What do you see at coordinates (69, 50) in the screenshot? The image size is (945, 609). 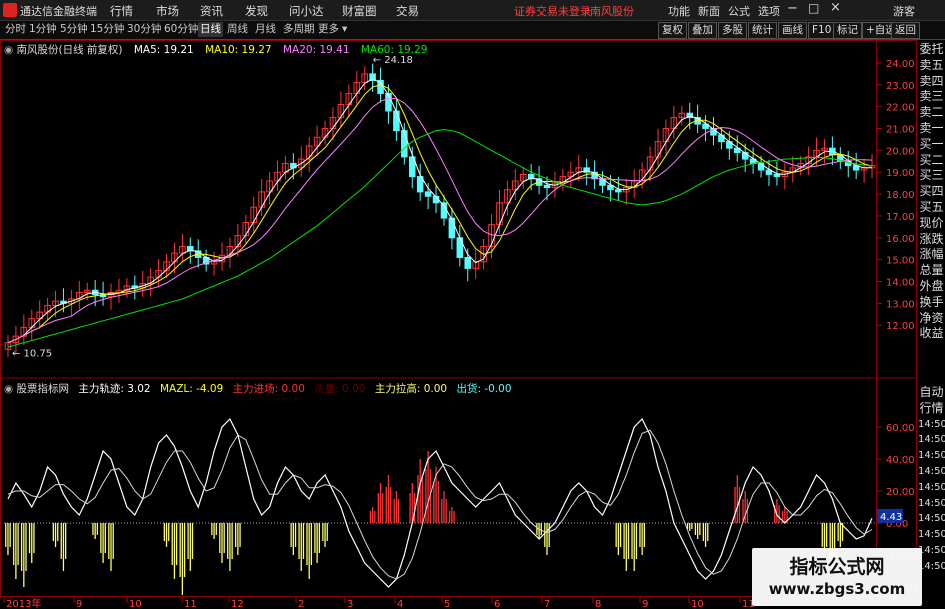 I see `chart-title: 南风股份(日线 前复权)` at bounding box center [69, 50].